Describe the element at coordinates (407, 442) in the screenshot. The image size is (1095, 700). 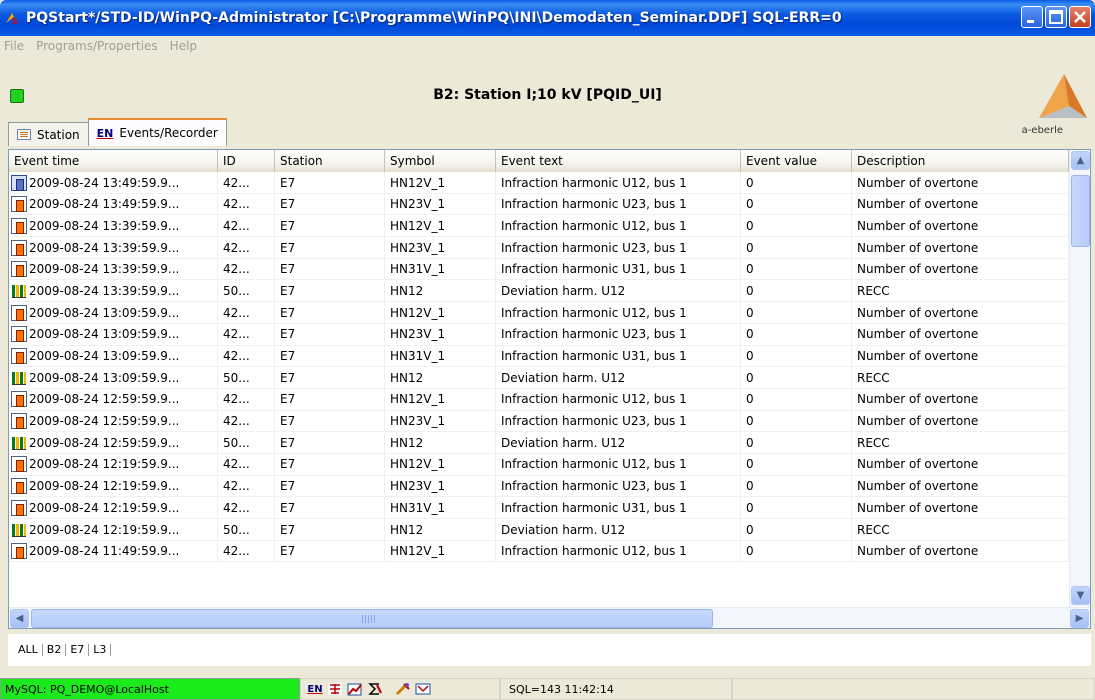
I see `cell-text: HN12` at that location.